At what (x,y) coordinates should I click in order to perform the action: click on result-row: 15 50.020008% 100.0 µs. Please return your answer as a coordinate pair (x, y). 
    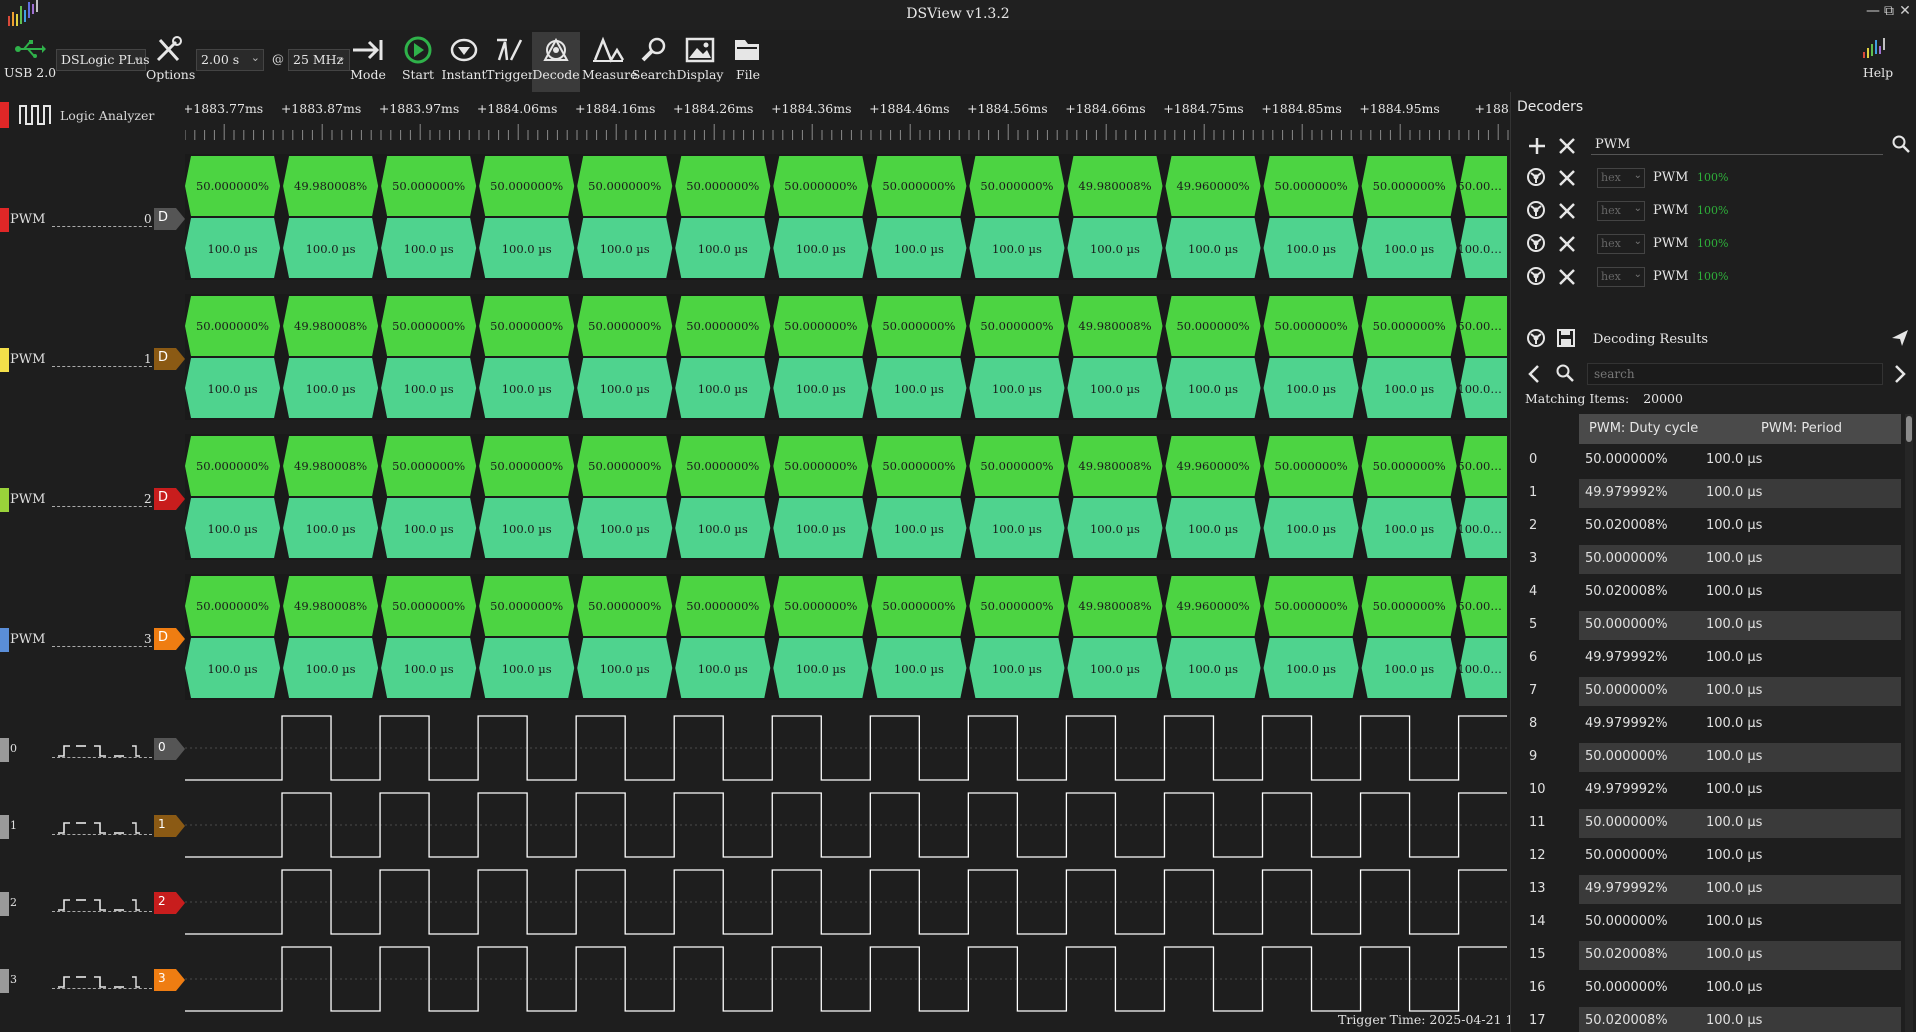
    Looking at the image, I should click on (1707, 955).